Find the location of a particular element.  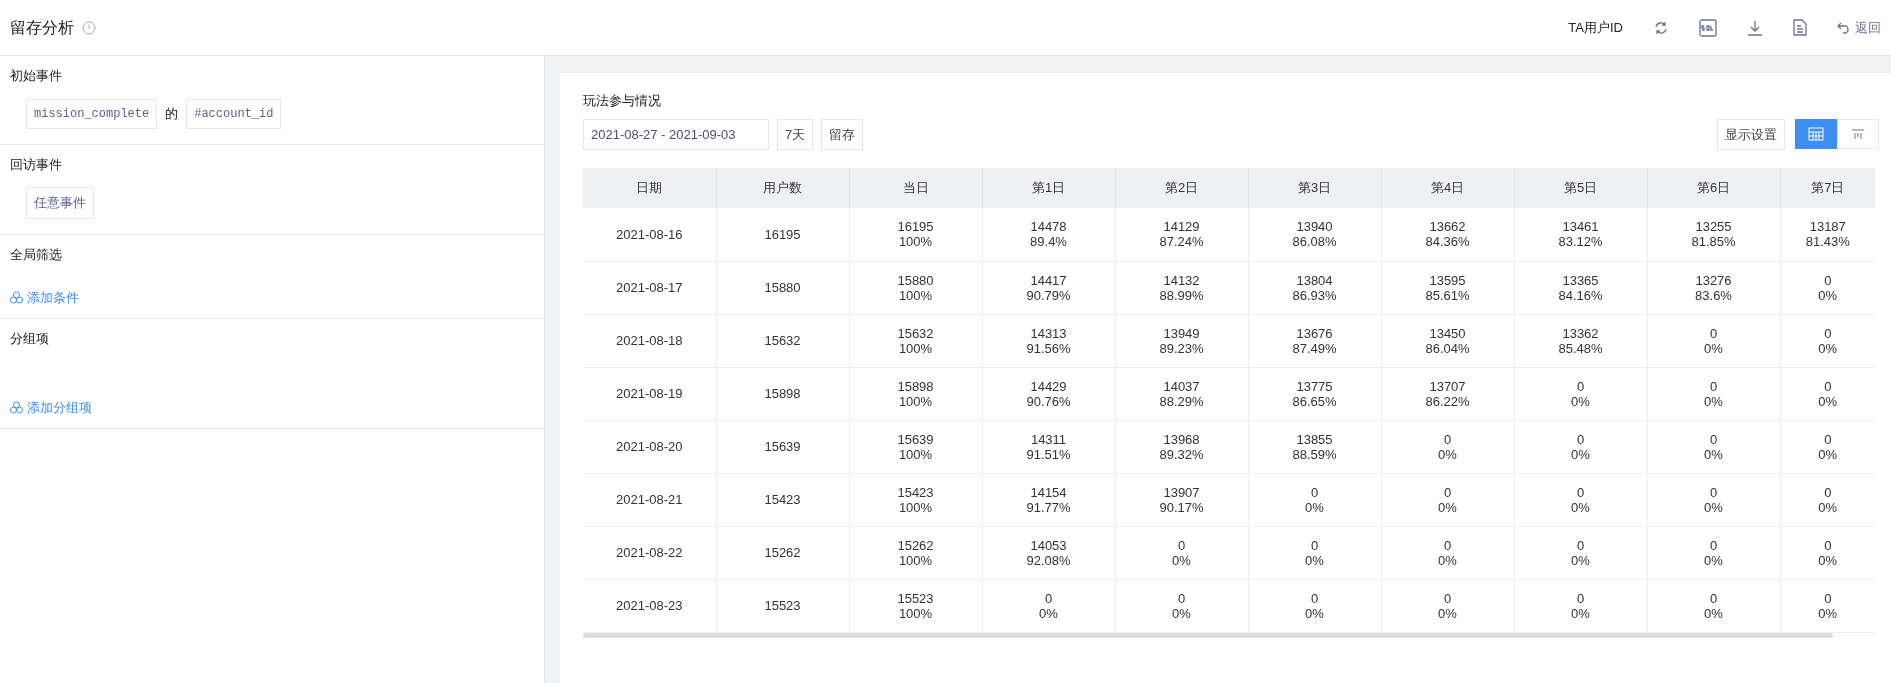

back-link: 返回 is located at coordinates (1859, 27).